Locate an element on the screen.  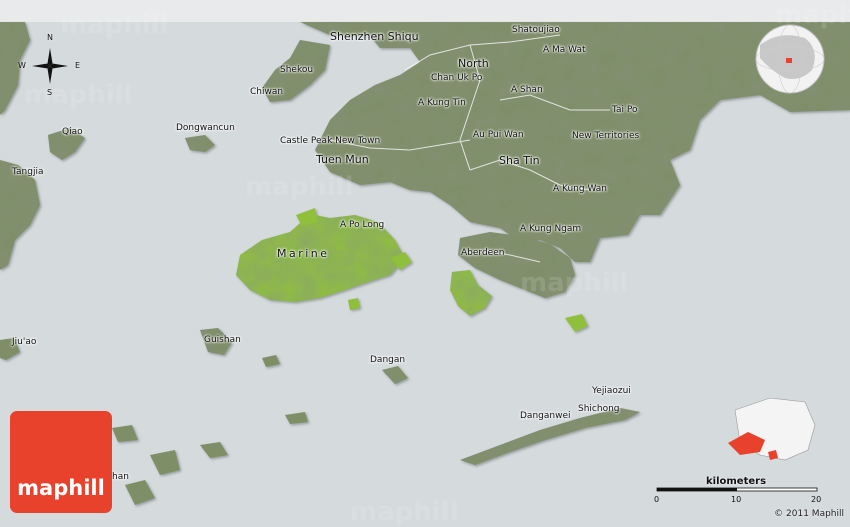
label-dongwancun: Dongwancun is located at coordinates (205, 128).